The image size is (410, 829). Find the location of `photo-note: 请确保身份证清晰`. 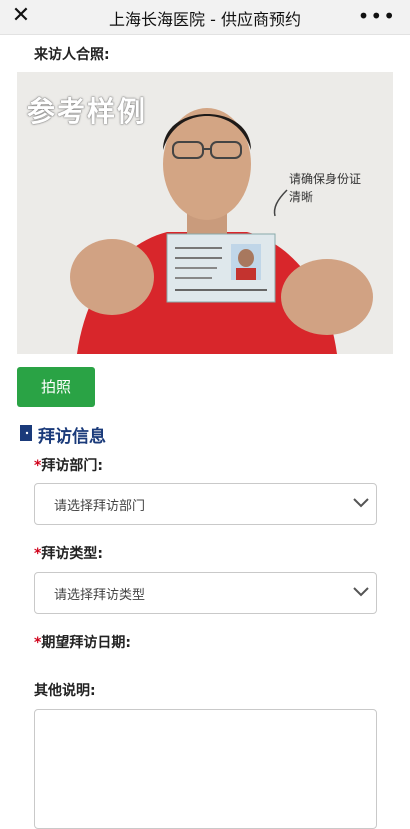

photo-note: 请确保身份证清晰 is located at coordinates (325, 188).